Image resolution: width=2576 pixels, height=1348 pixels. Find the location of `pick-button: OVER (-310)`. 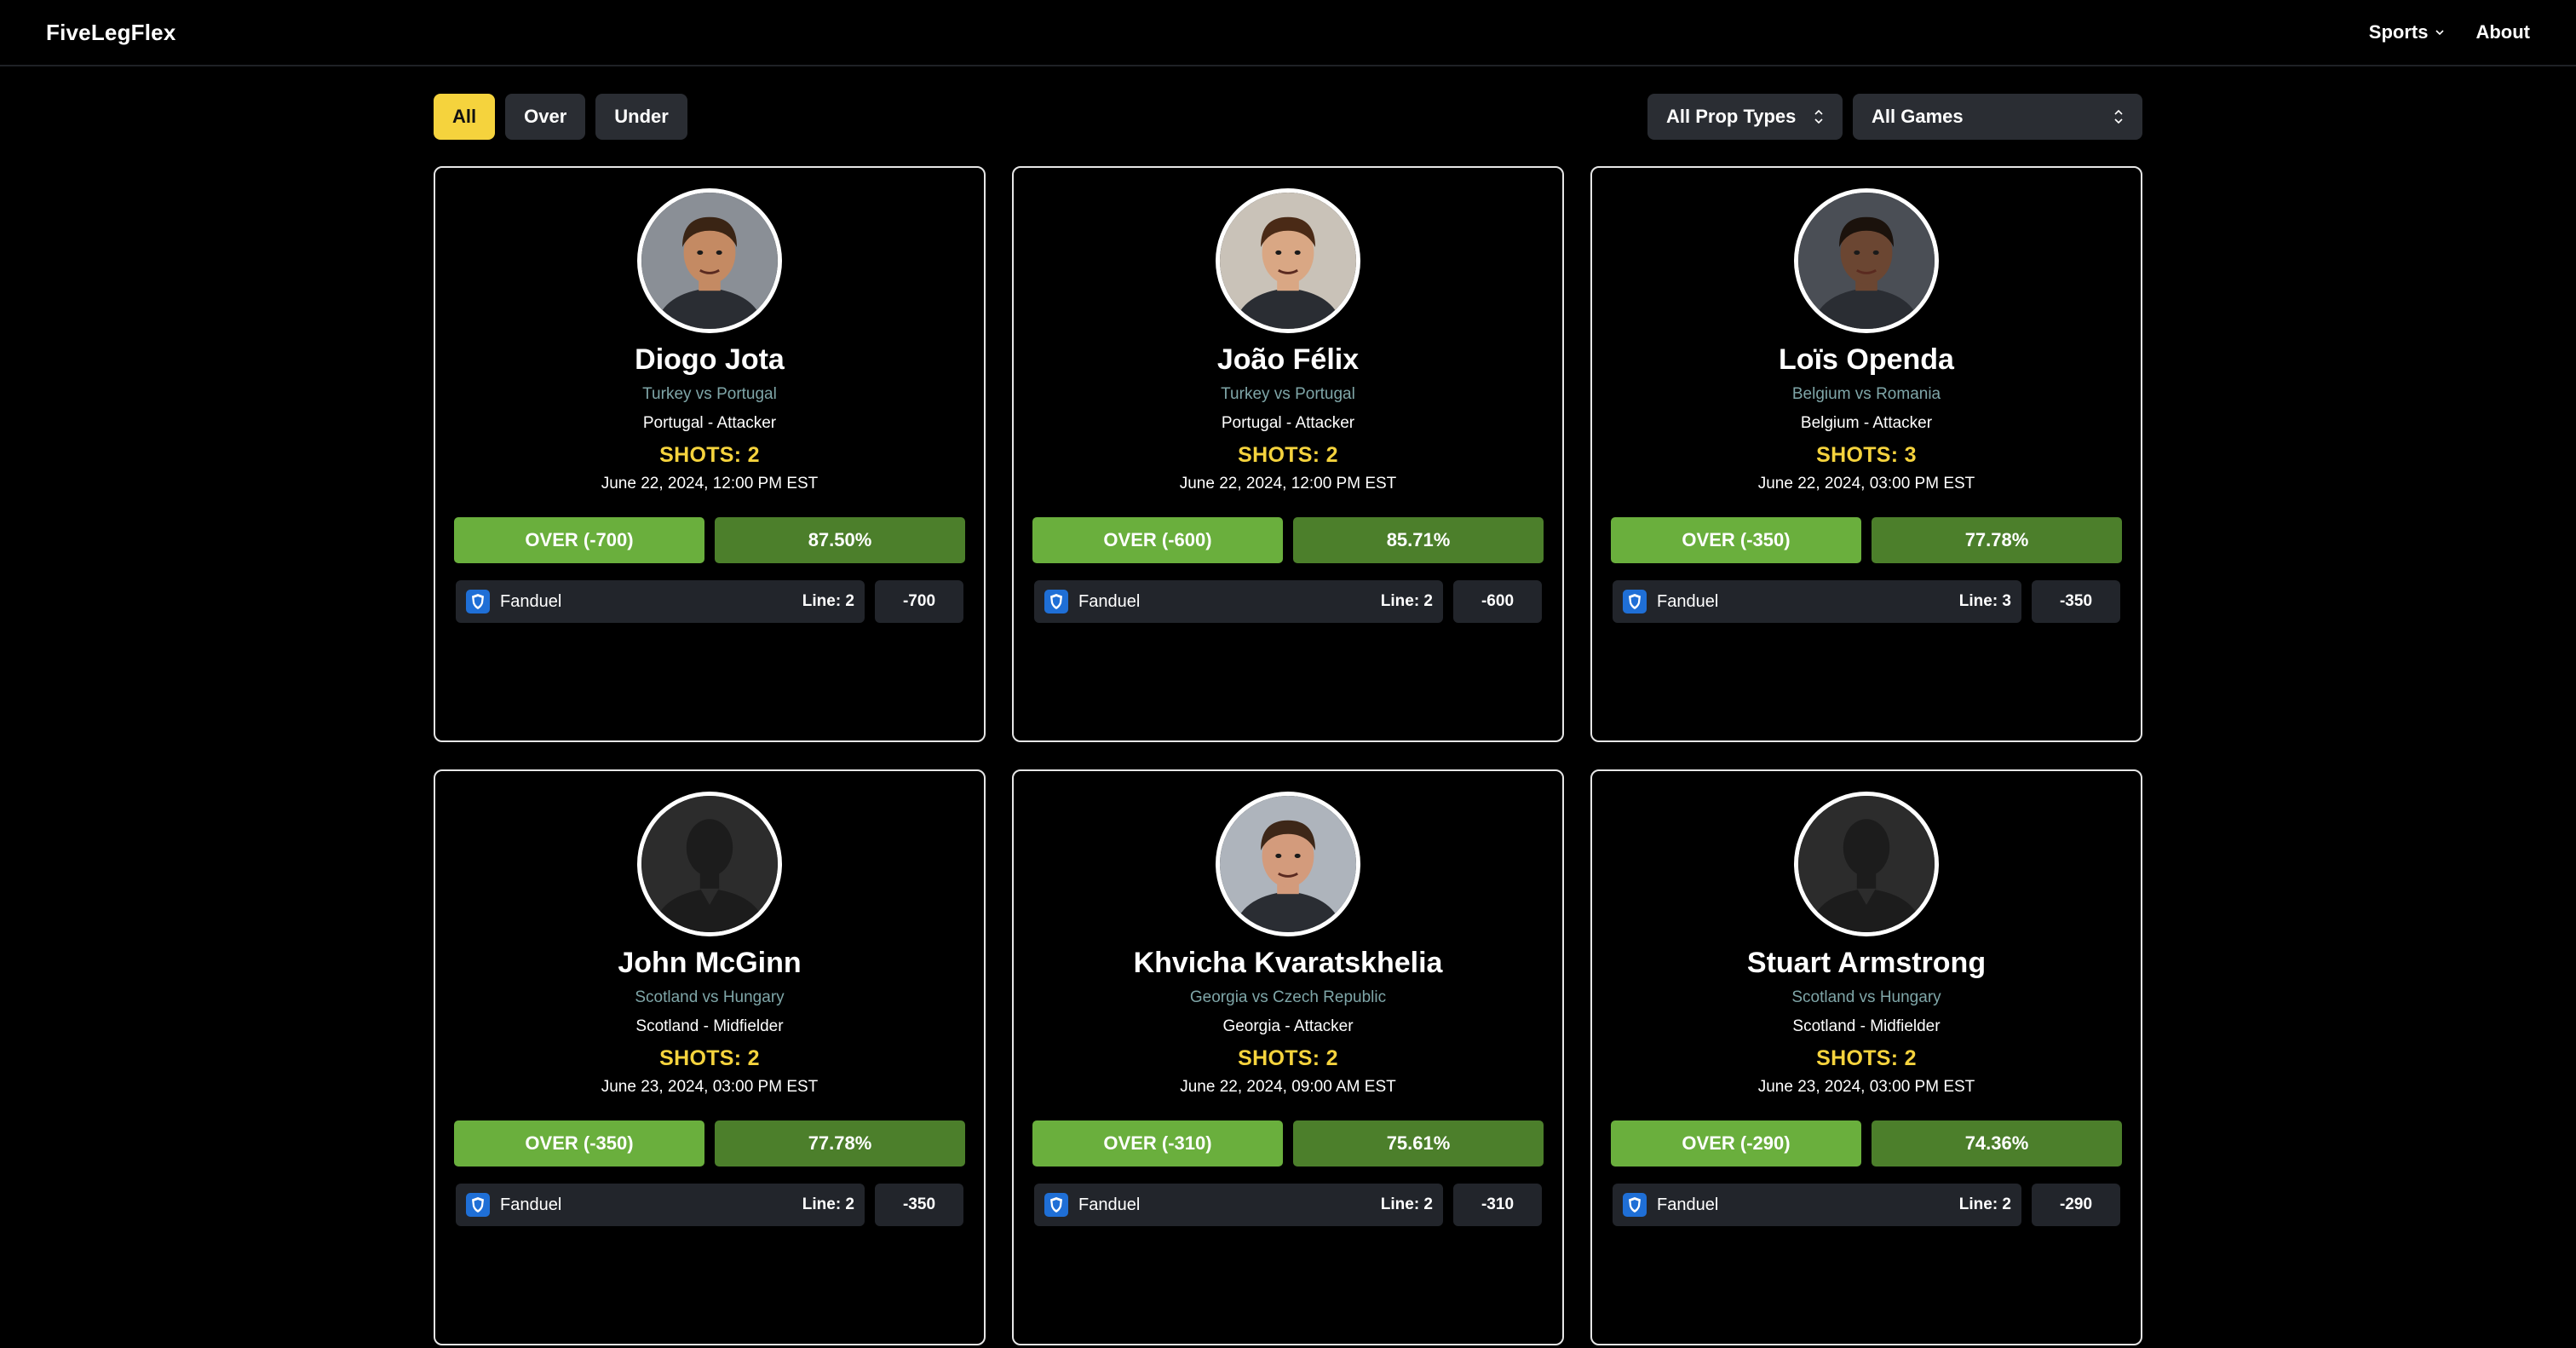

pick-button: OVER (-310) is located at coordinates (1157, 1143).